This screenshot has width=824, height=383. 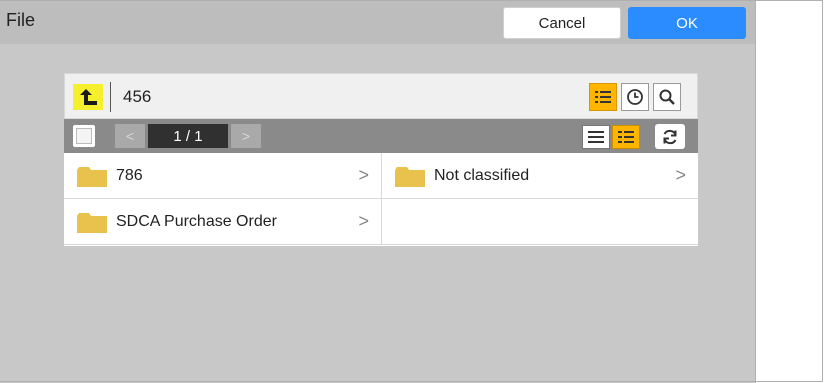 I want to click on divider, so click(x=755, y=191).